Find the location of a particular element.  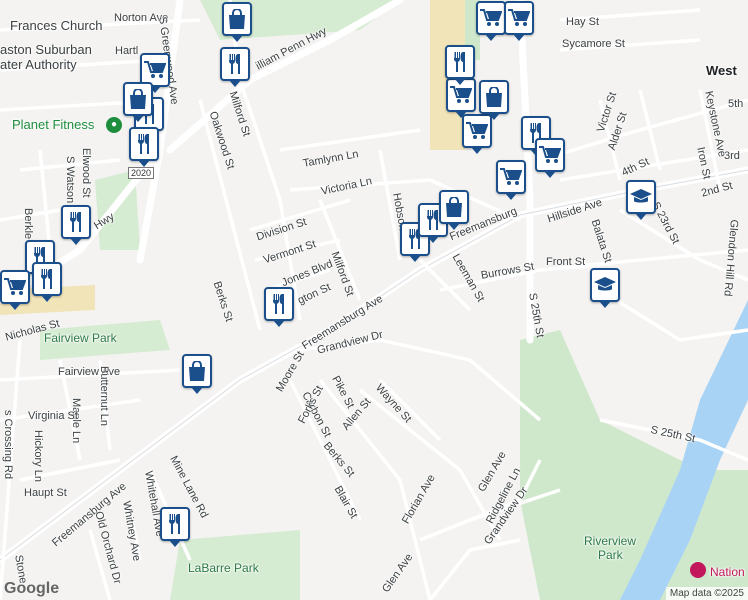

riverview-park-label-2: Park is located at coordinates (610, 555).